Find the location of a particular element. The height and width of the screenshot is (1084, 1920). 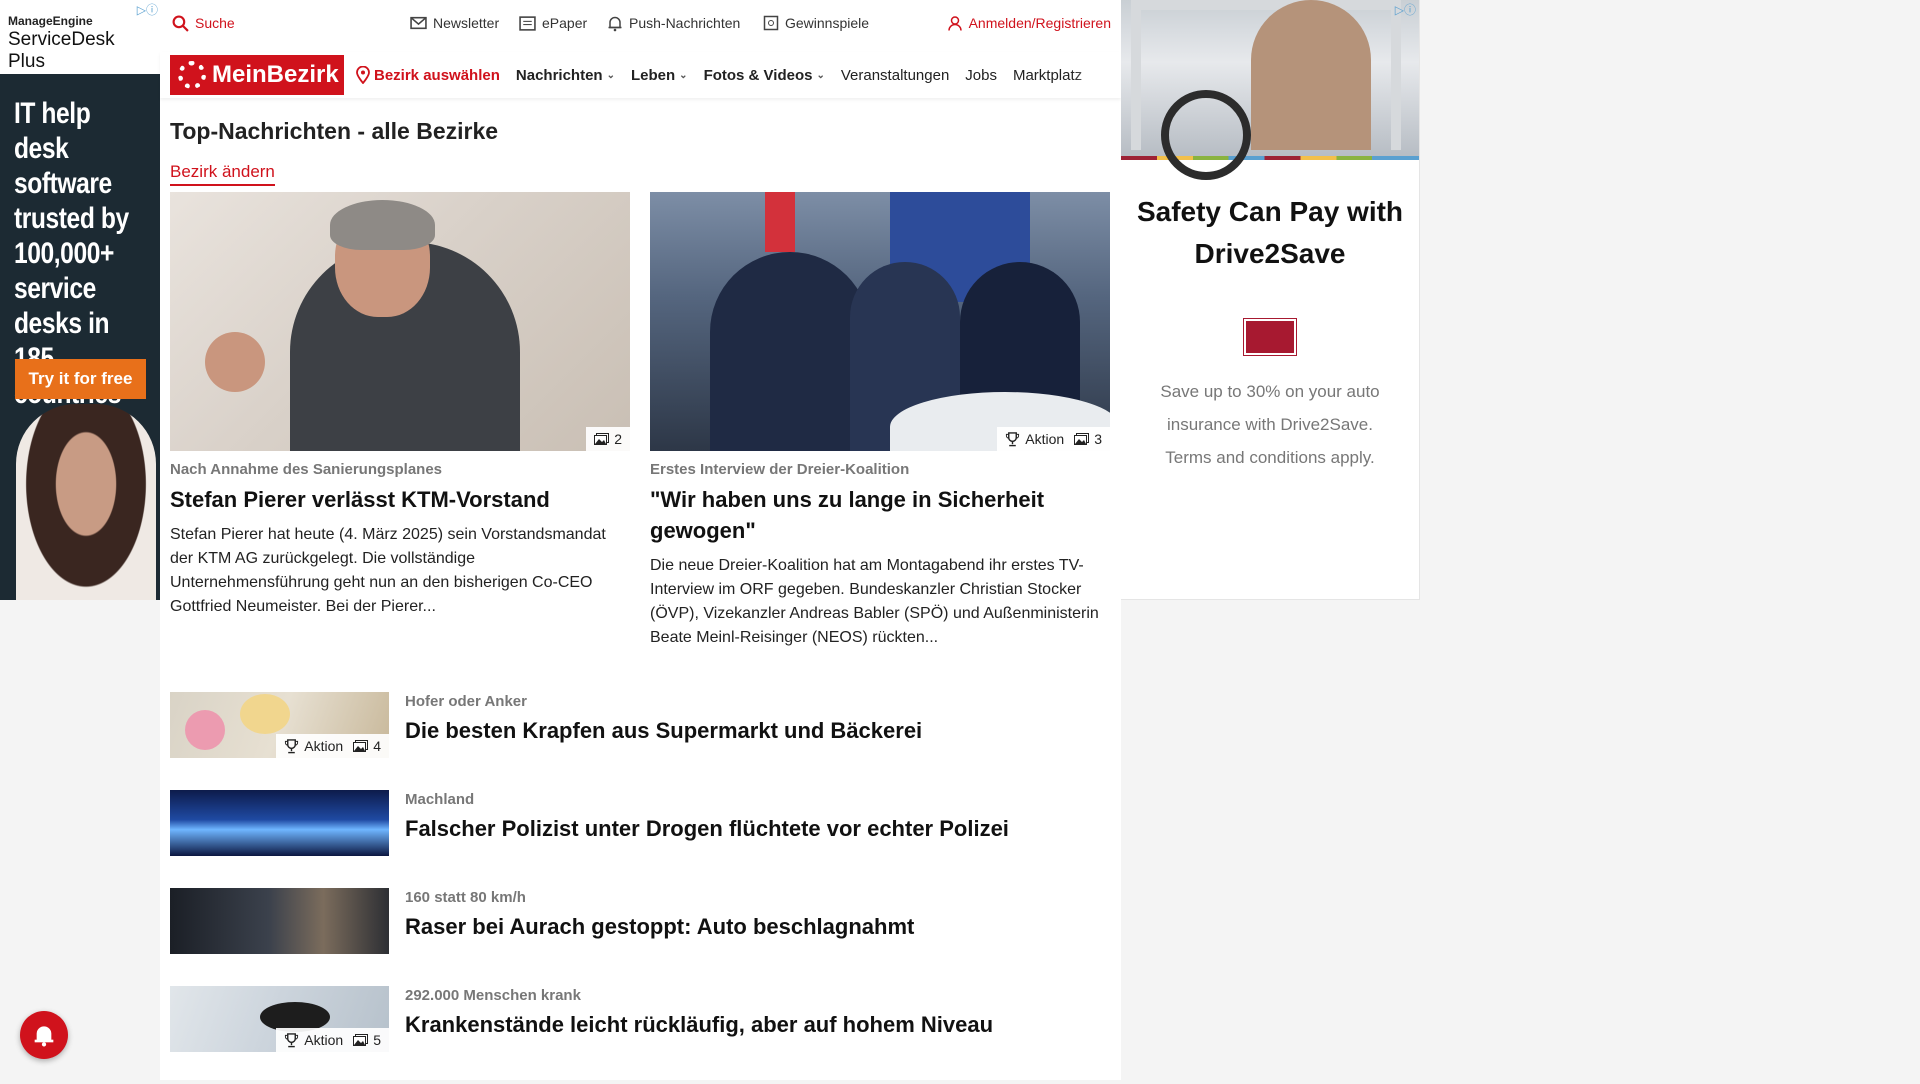

image-badges: Aktion 3 is located at coordinates (1053, 439).